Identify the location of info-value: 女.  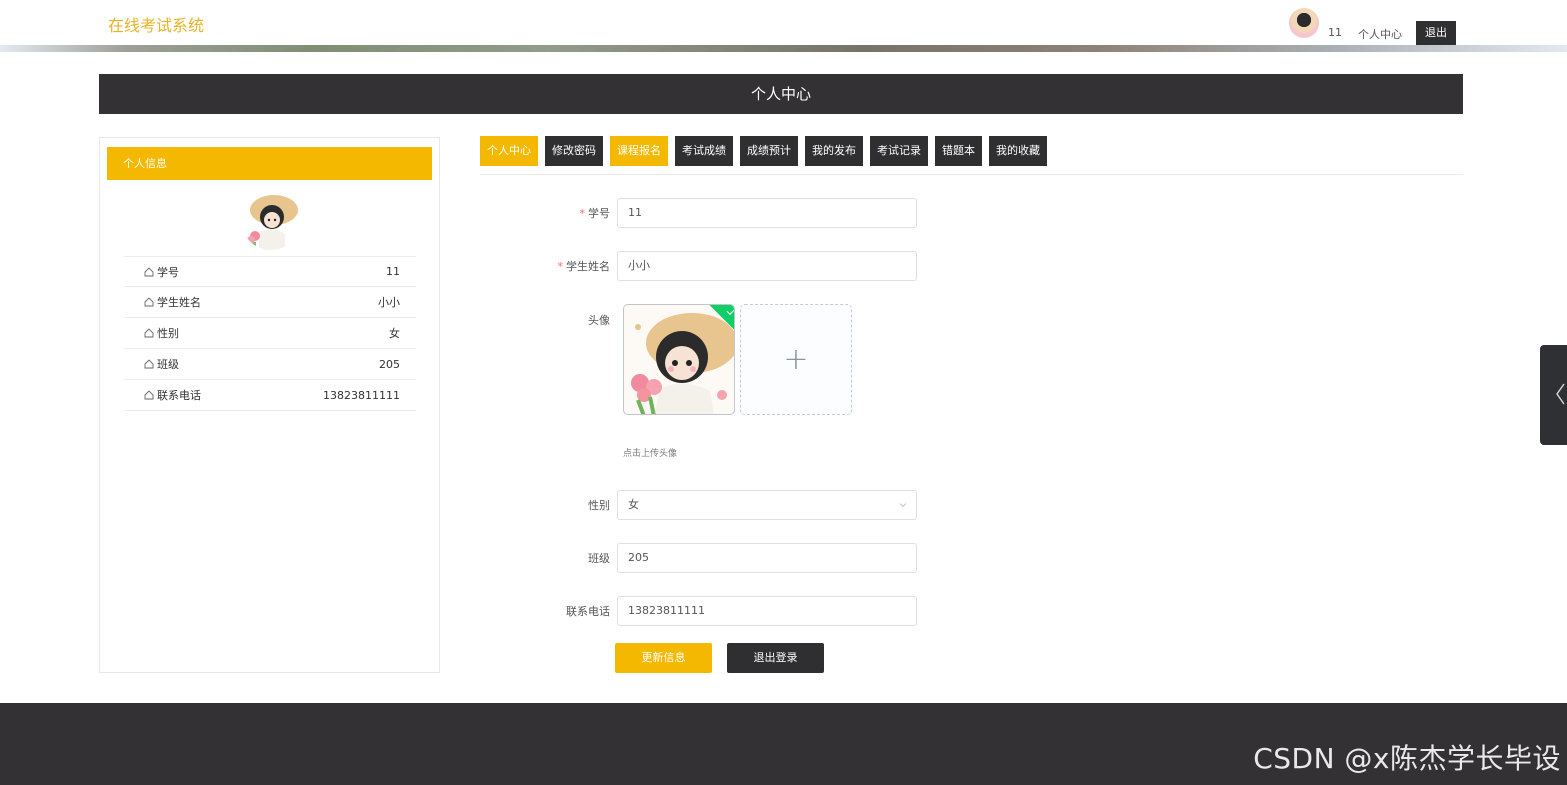
(394, 333).